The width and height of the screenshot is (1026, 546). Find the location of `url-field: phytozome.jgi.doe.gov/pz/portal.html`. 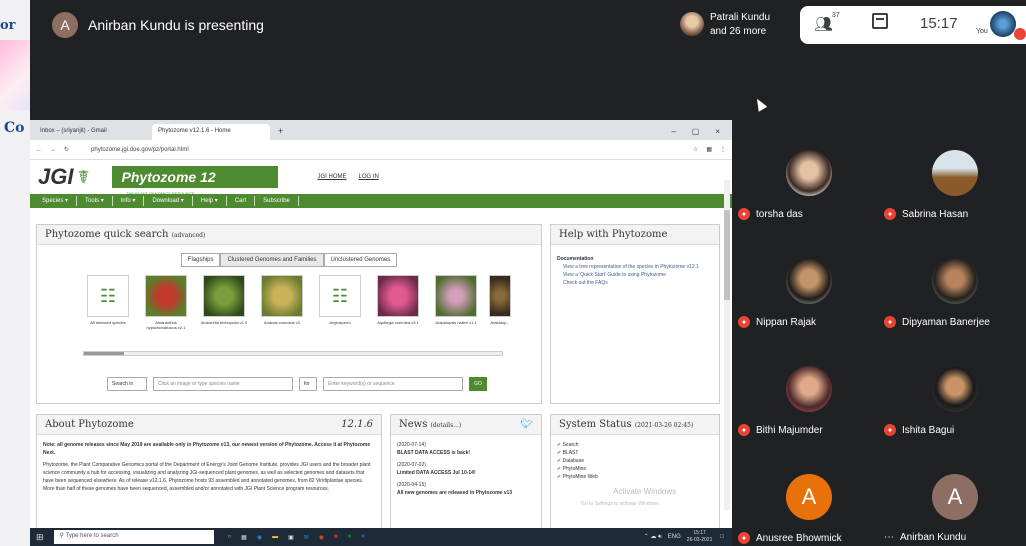

url-field: phytozome.jgi.doe.gov/pz/portal.html is located at coordinates (140, 150).